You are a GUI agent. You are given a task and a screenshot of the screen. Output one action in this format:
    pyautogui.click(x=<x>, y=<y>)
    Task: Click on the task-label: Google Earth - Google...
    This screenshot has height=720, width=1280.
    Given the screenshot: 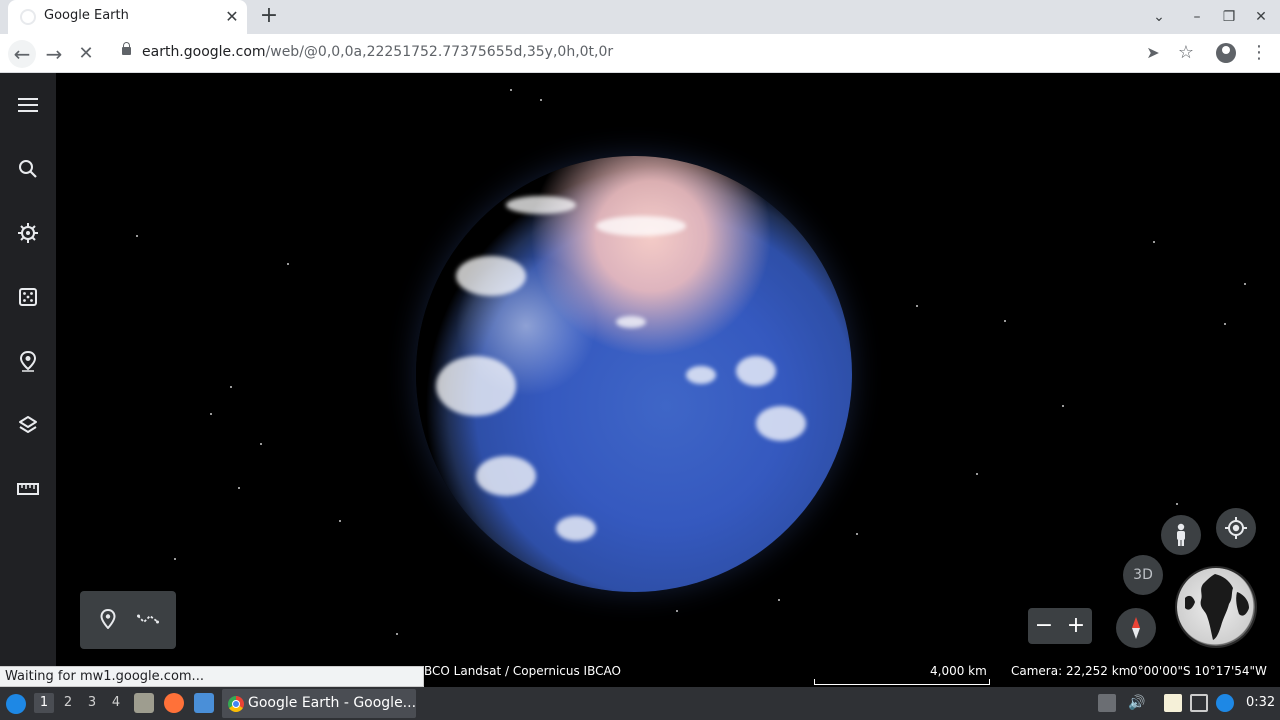 What is the action you would take?
    pyautogui.click(x=332, y=703)
    